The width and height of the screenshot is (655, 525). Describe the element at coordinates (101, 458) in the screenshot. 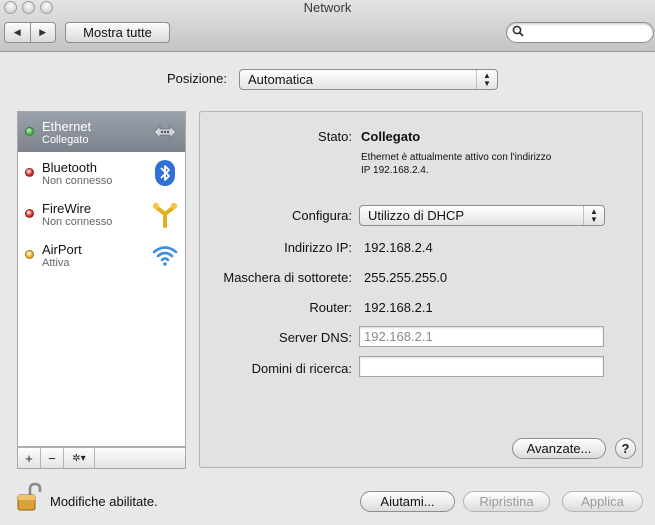

I see `service-list-controls: + − ✲▾` at that location.